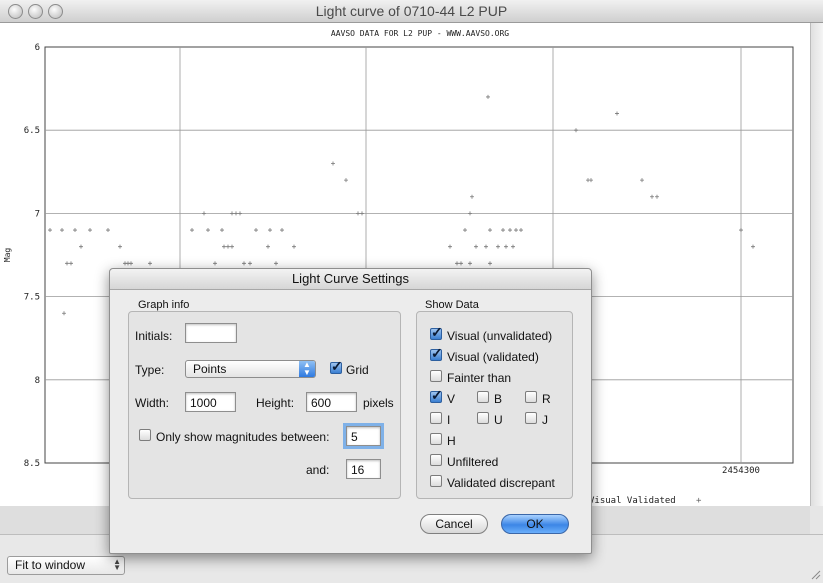 This screenshot has height=583, width=823. I want to click on fit-to-window-popup: Fit to window ▲ ▼, so click(66, 565).